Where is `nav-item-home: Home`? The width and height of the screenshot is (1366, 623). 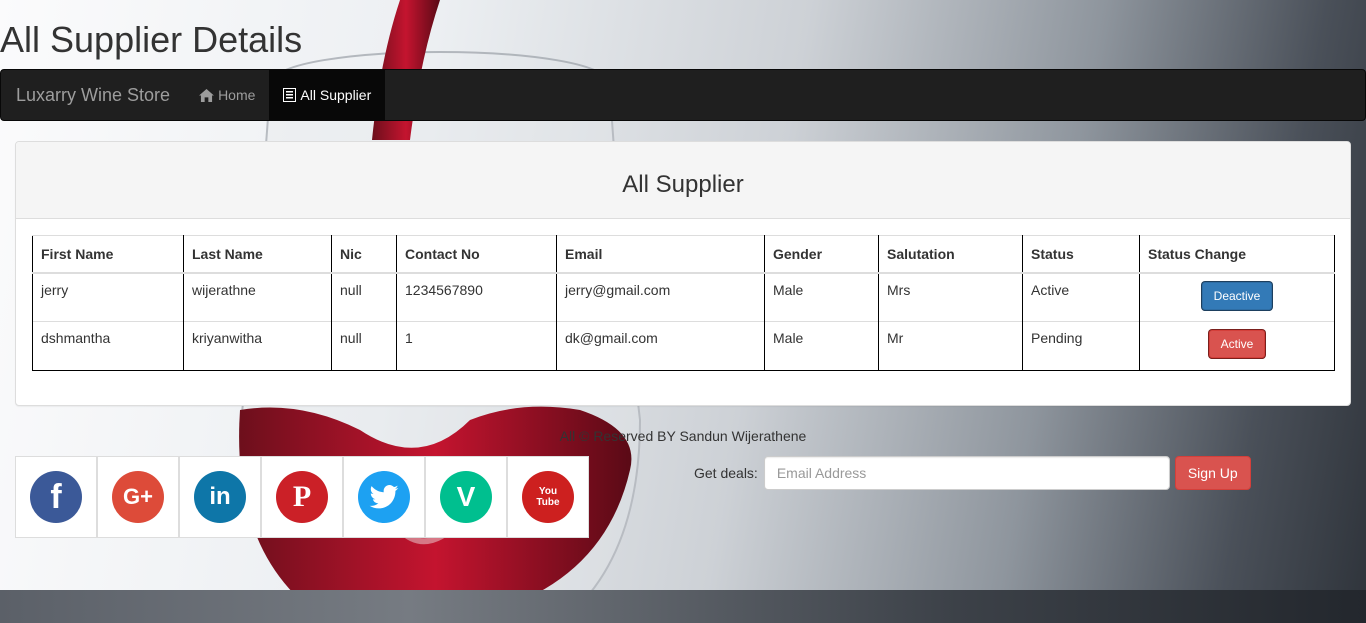 nav-item-home: Home is located at coordinates (227, 95).